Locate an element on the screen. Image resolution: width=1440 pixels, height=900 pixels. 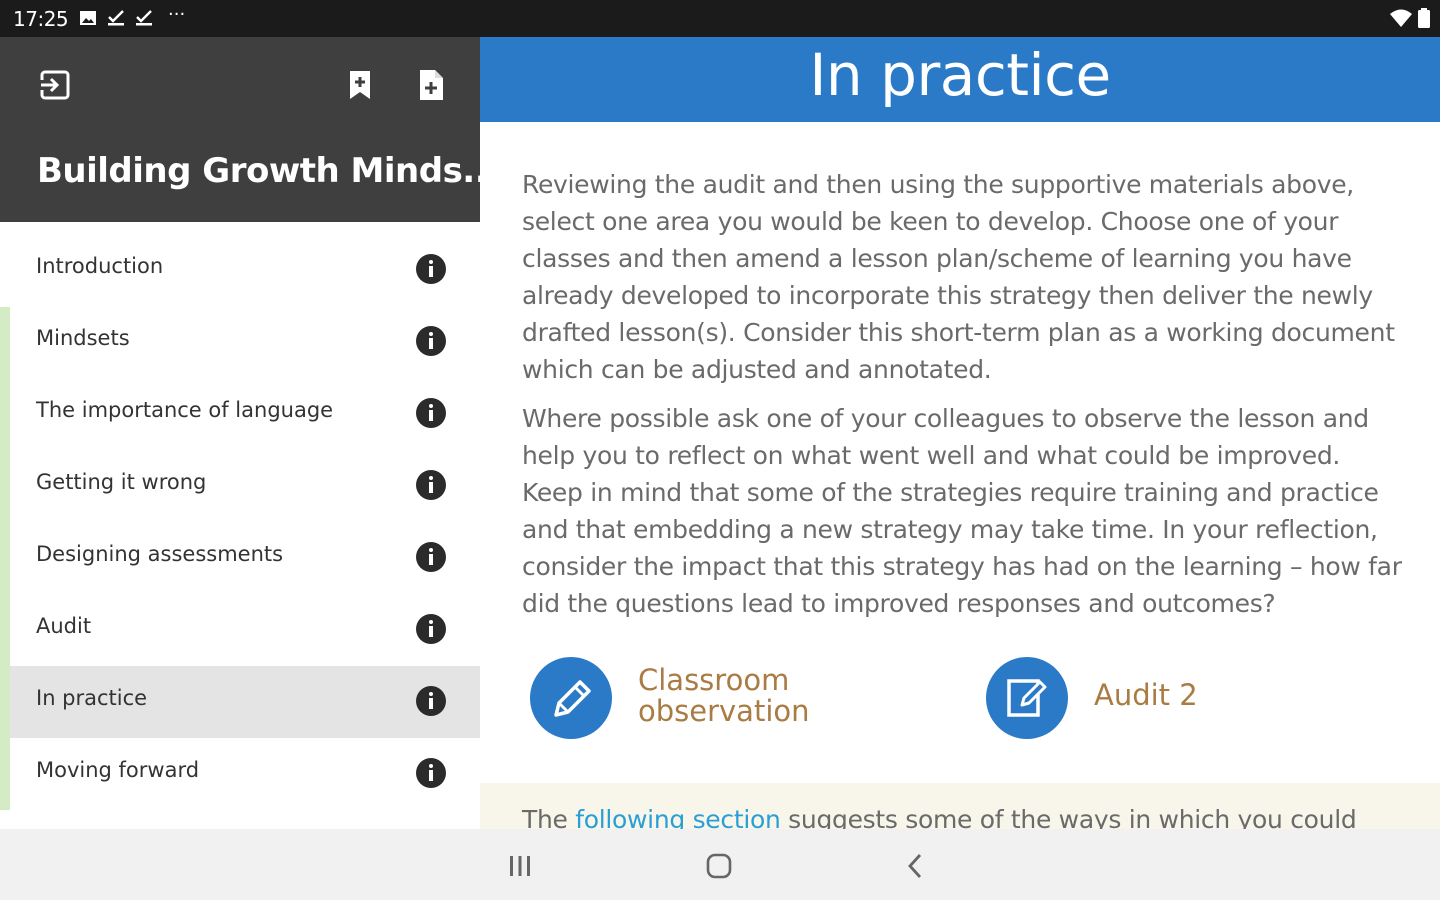
more-notifications: ··· is located at coordinates (177, 14).